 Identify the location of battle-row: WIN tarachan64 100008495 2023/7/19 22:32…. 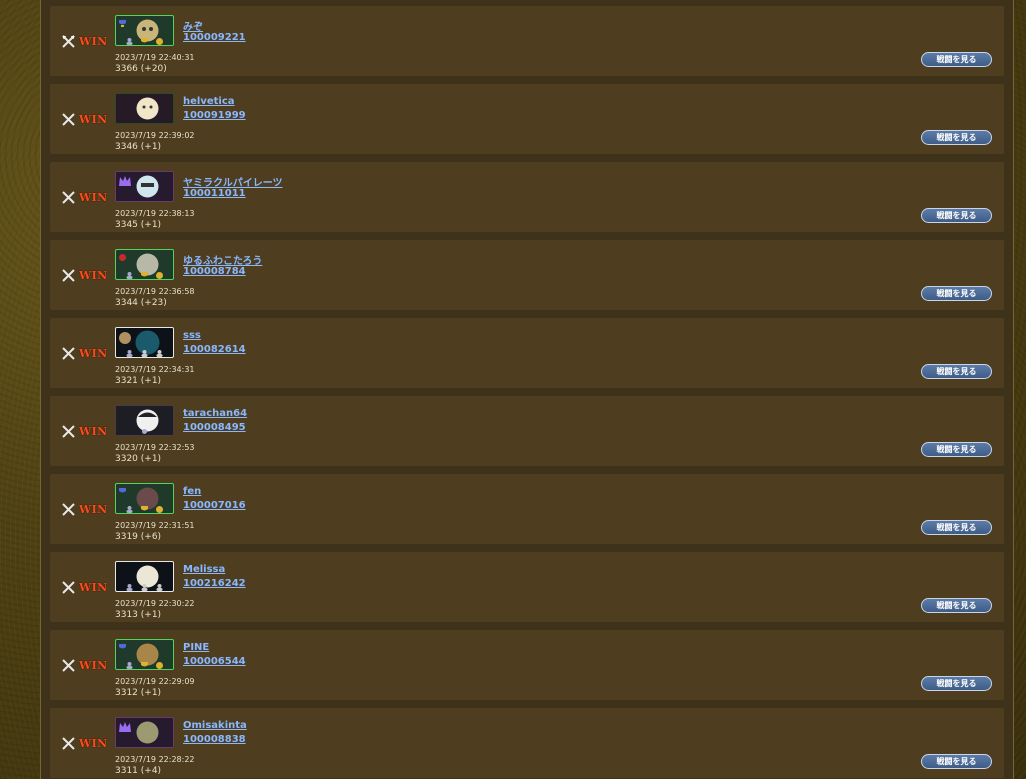
(527, 431).